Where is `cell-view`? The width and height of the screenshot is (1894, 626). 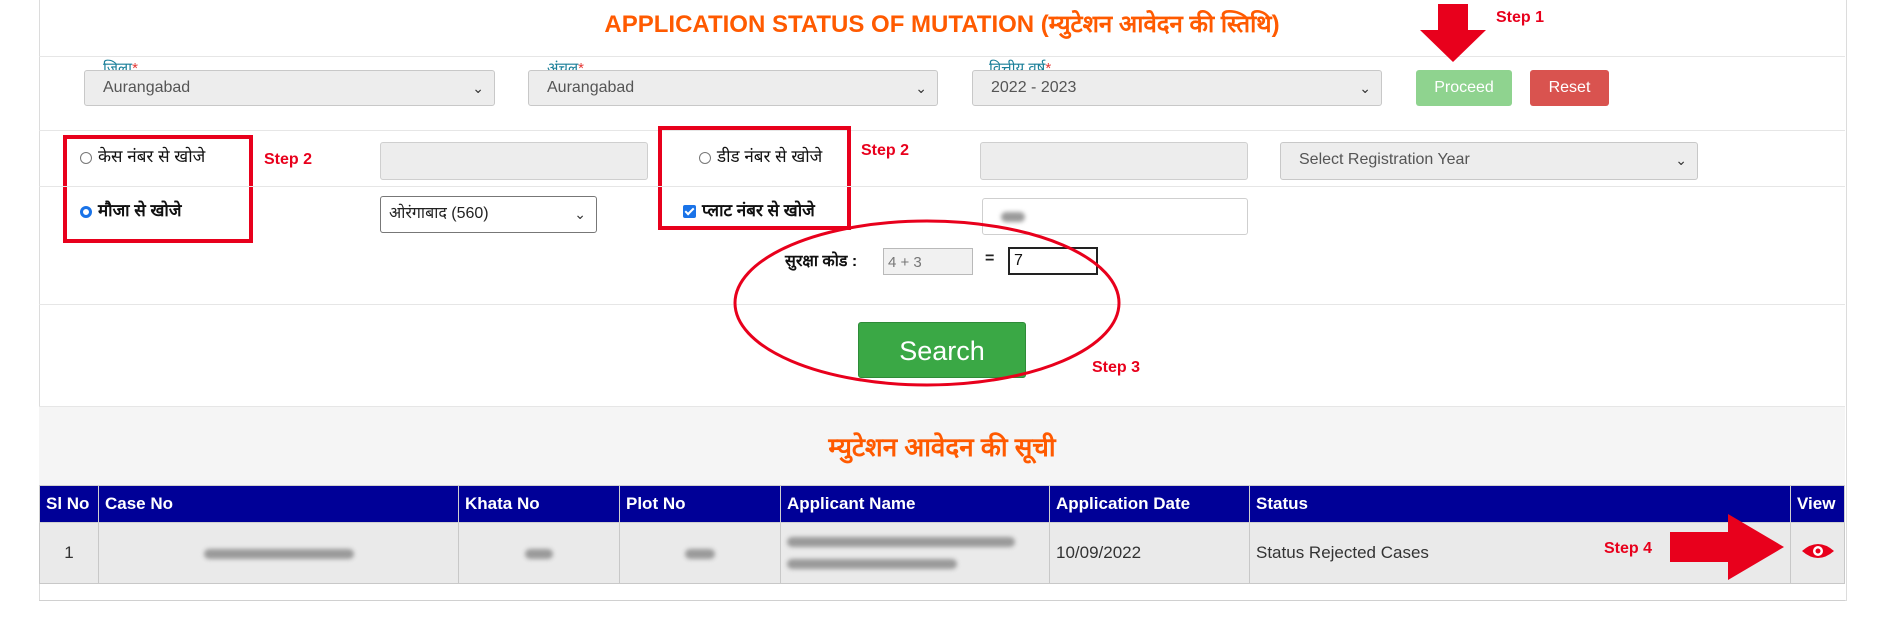
cell-view is located at coordinates (1817, 553).